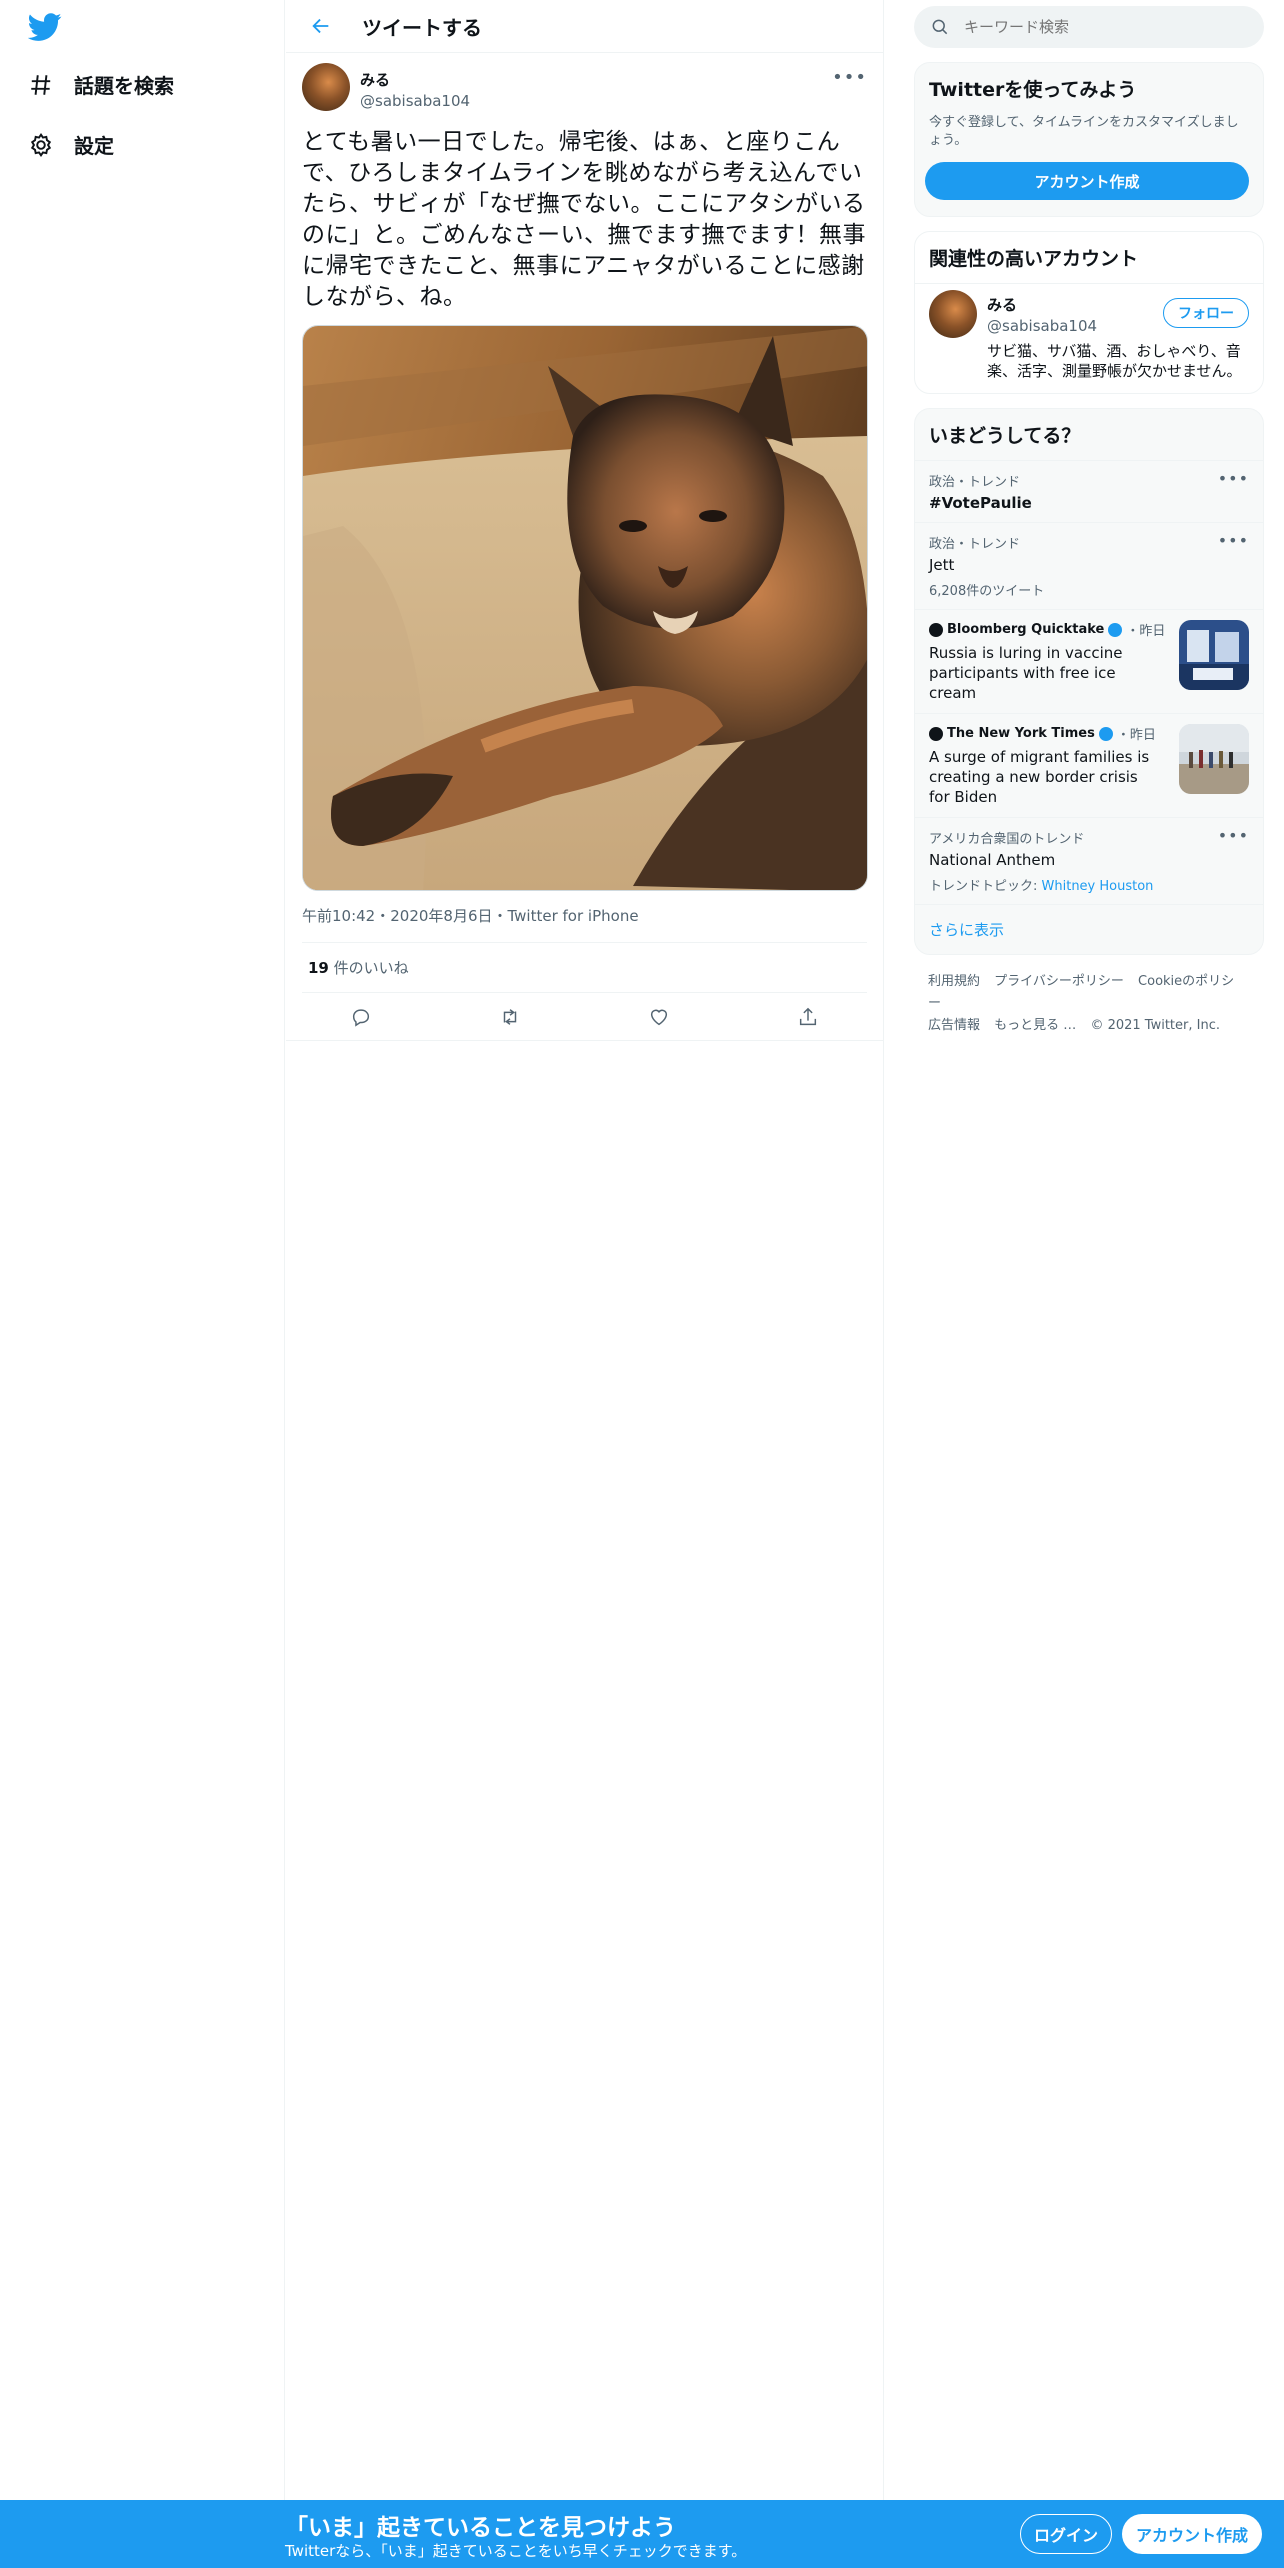  I want to click on signup-card-description: 今すぐ登録して、タイムラインをカスタマイズしましょう。, so click(1084, 131).